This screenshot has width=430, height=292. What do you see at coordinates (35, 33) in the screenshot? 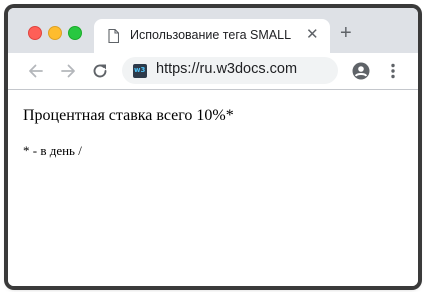
I see `close-window-button` at bounding box center [35, 33].